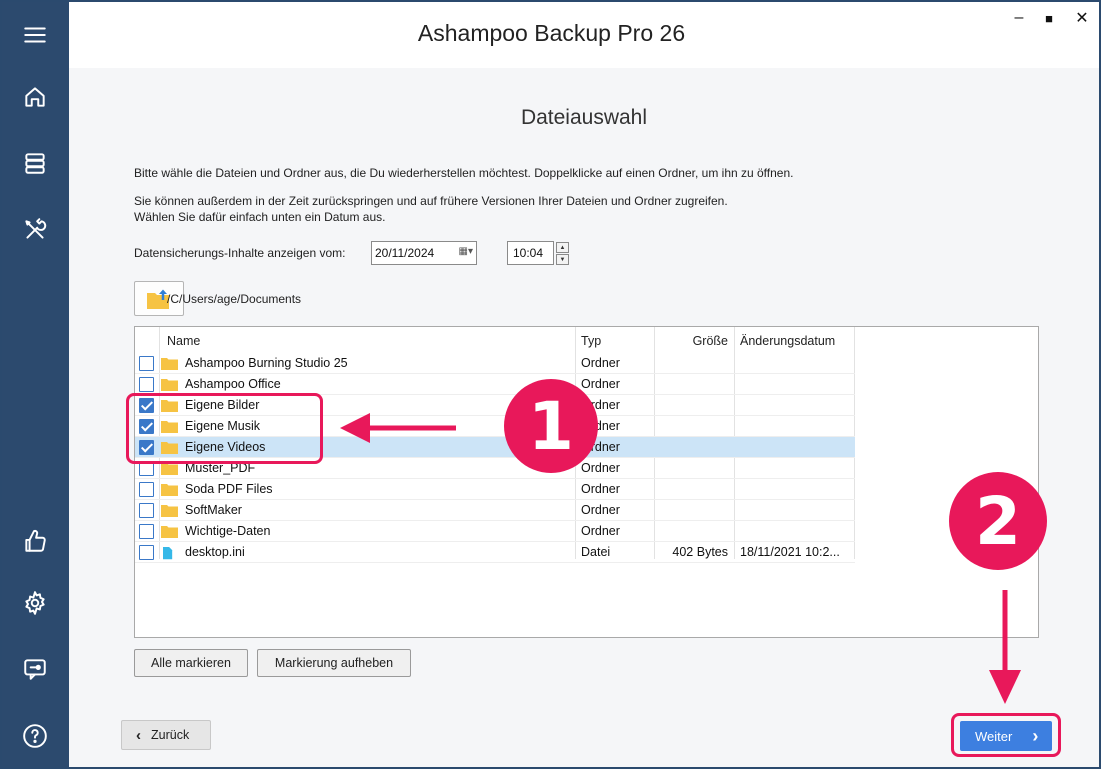 The height and width of the screenshot is (769, 1101). I want to click on close-button: ✕, so click(1082, 18).